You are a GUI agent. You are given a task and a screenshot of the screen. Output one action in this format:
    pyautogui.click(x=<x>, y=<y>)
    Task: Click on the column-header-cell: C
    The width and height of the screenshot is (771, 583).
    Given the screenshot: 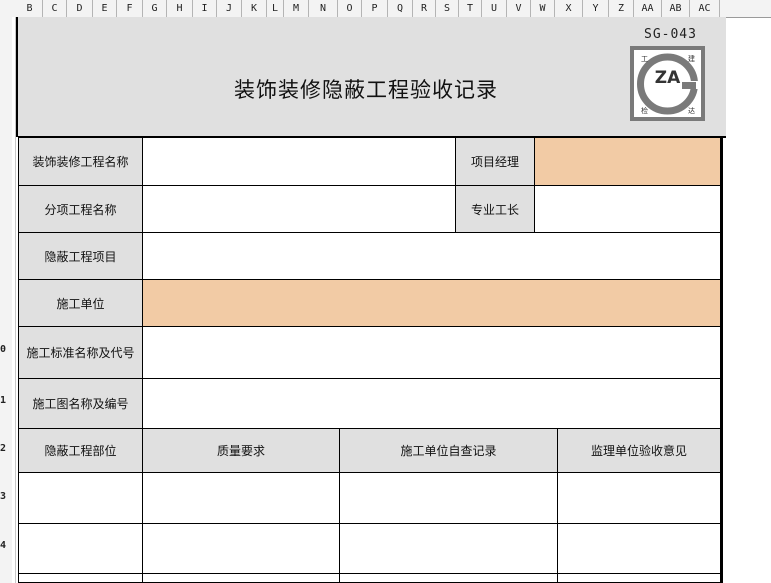 What is the action you would take?
    pyautogui.click(x=55, y=8)
    